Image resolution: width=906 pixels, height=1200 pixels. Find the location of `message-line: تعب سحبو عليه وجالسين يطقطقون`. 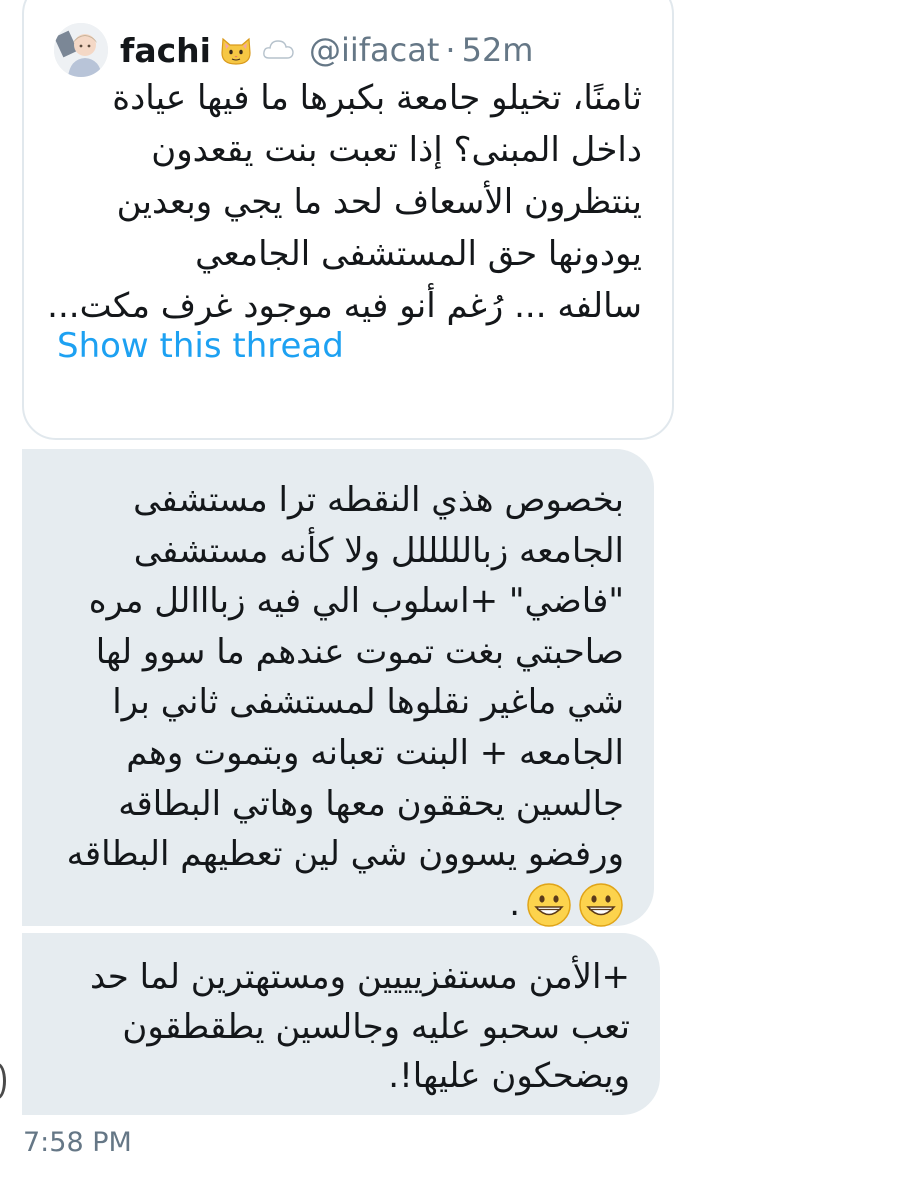

message-line: تعب سحبو عليه وجالسين يطقطقون is located at coordinates (376, 1026).